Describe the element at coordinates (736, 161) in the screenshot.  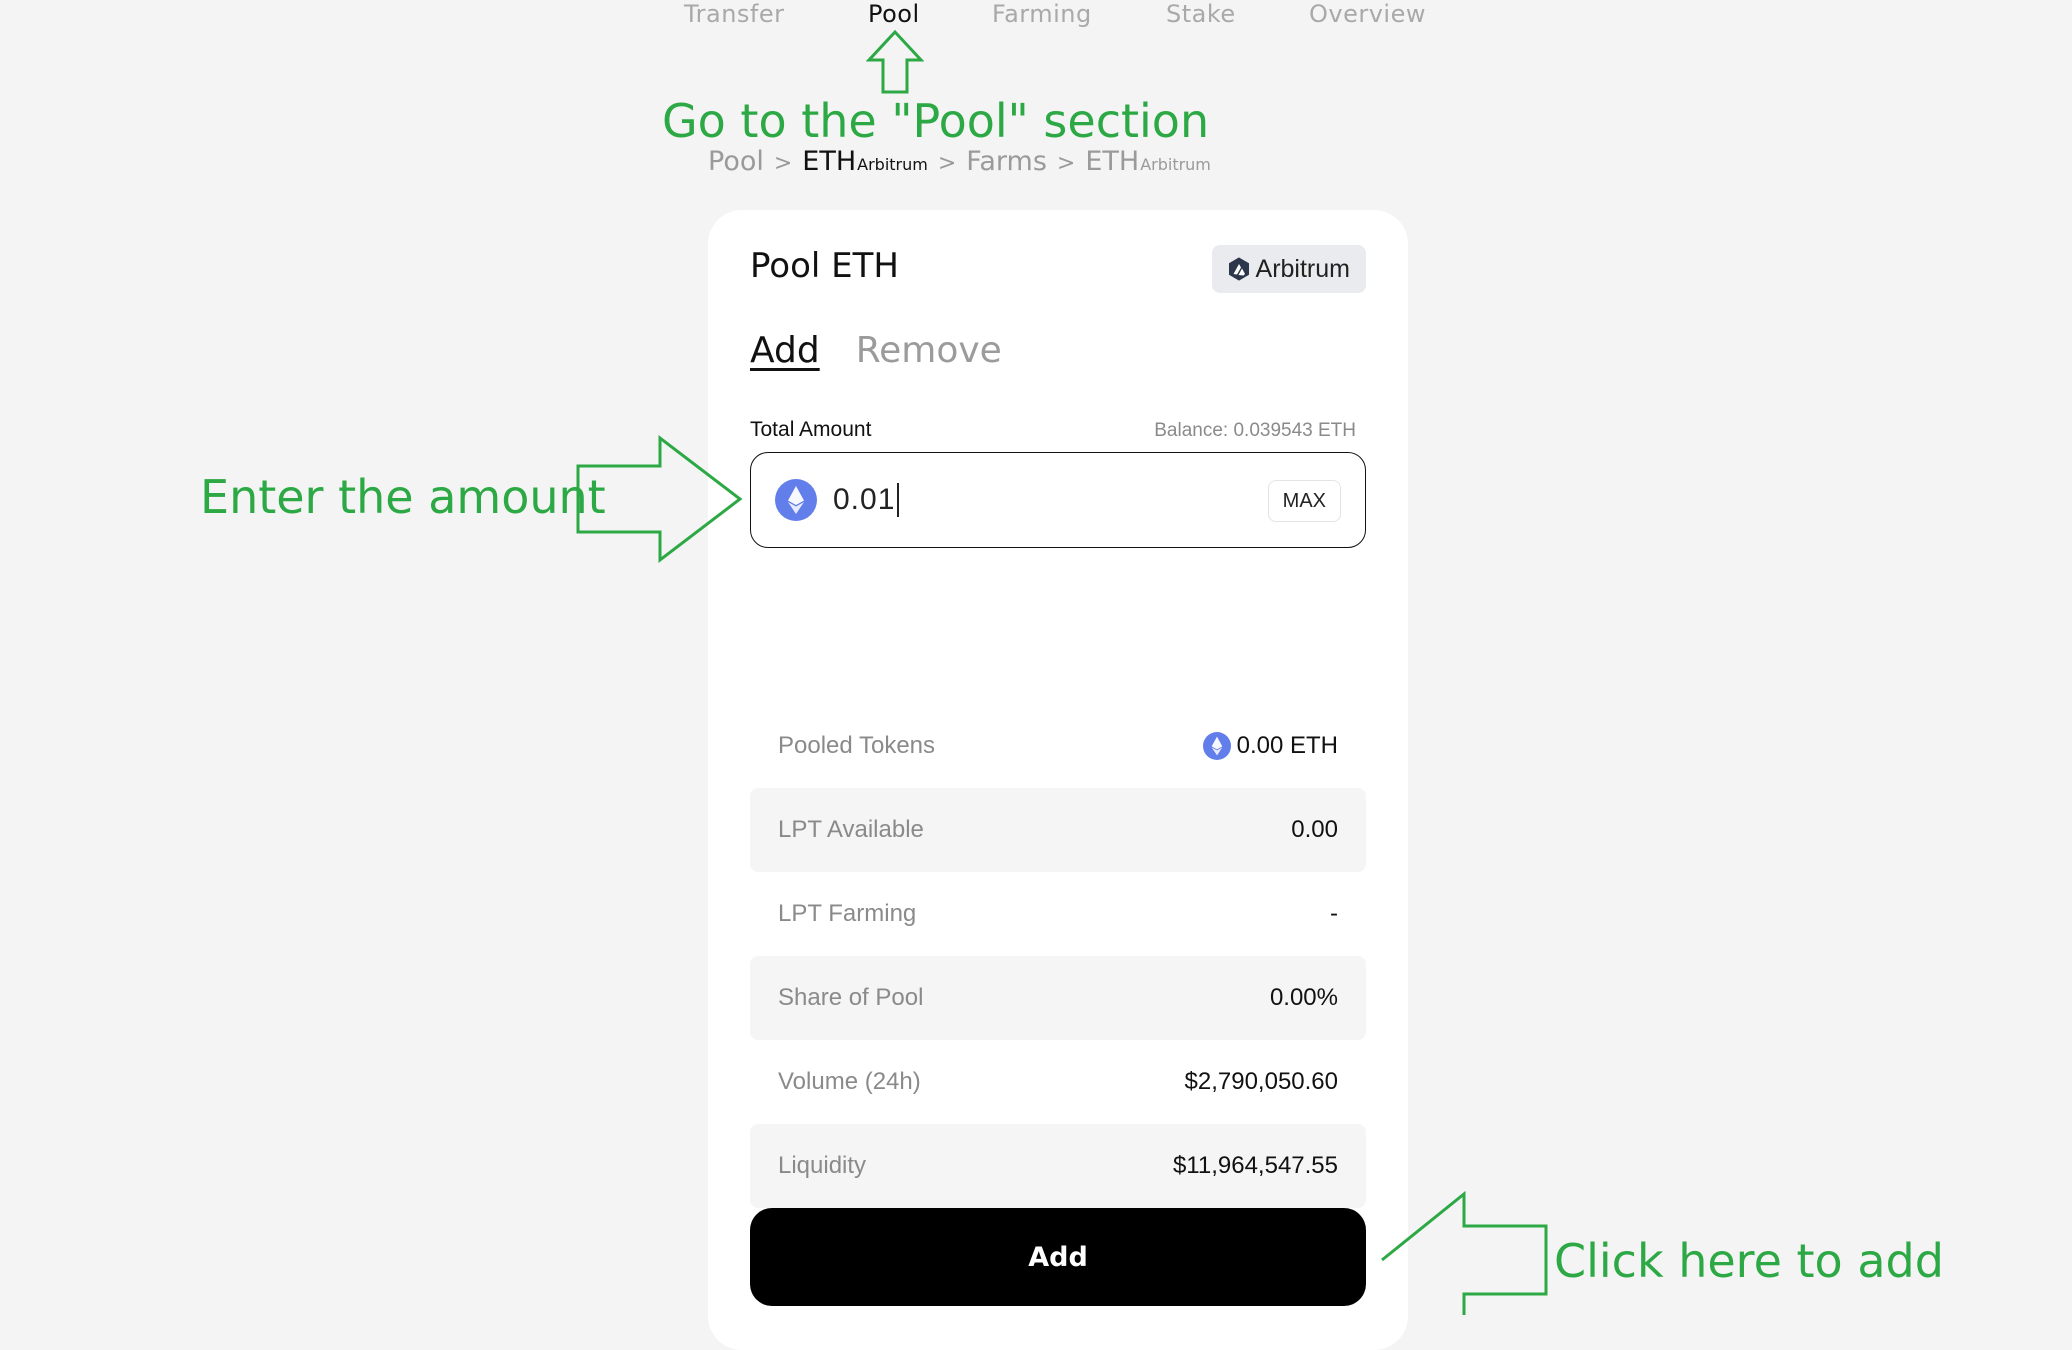
I see `breadcrumb-pool: Pool` at that location.